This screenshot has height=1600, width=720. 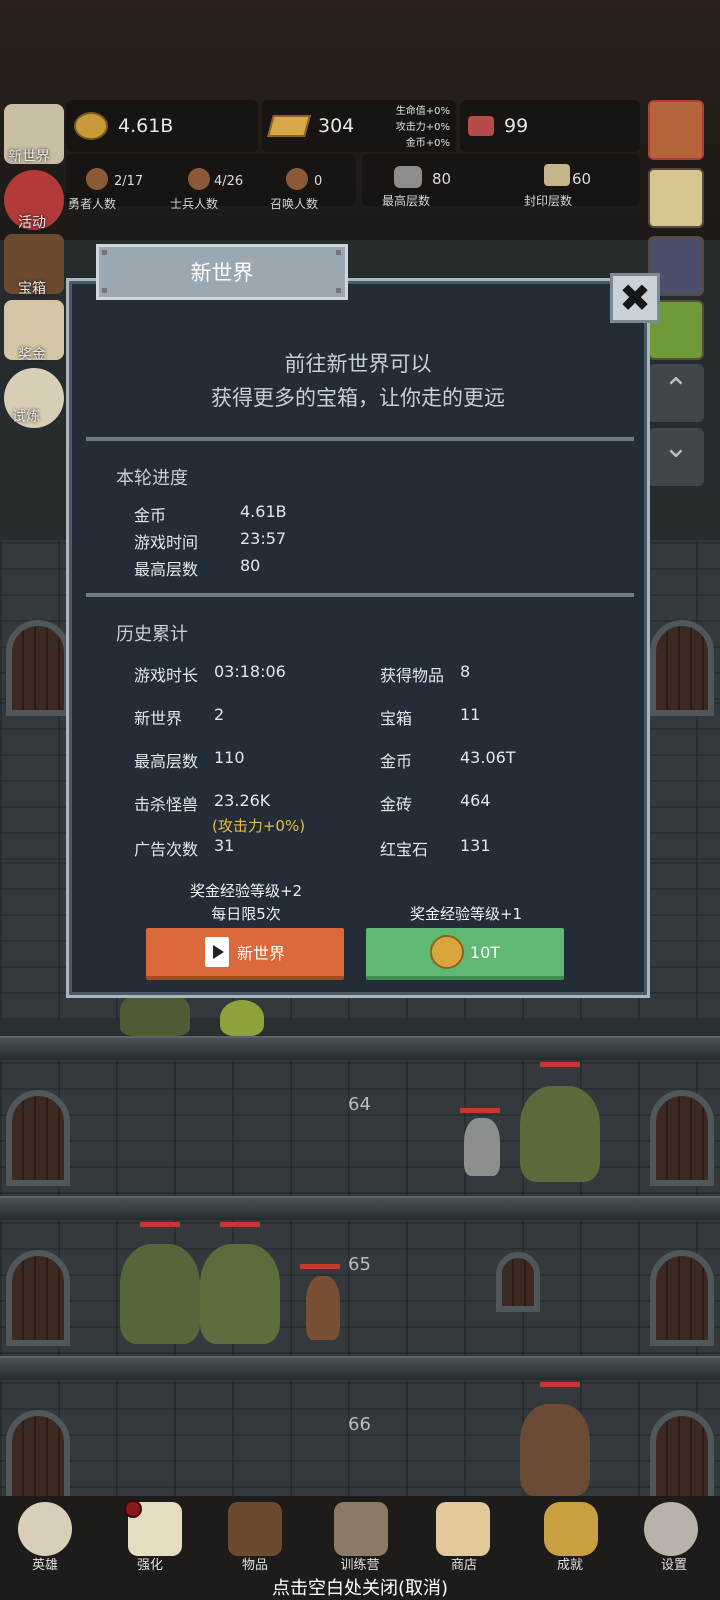 What do you see at coordinates (250, 565) in the screenshot?
I see `current-floor-value: 80` at bounding box center [250, 565].